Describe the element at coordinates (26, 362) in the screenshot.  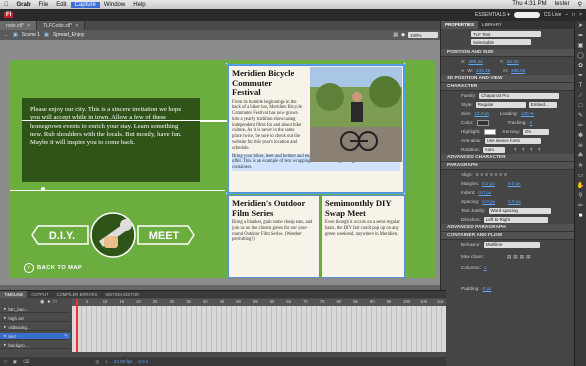
I see `delete-layer-icon: ⌫` at that location.